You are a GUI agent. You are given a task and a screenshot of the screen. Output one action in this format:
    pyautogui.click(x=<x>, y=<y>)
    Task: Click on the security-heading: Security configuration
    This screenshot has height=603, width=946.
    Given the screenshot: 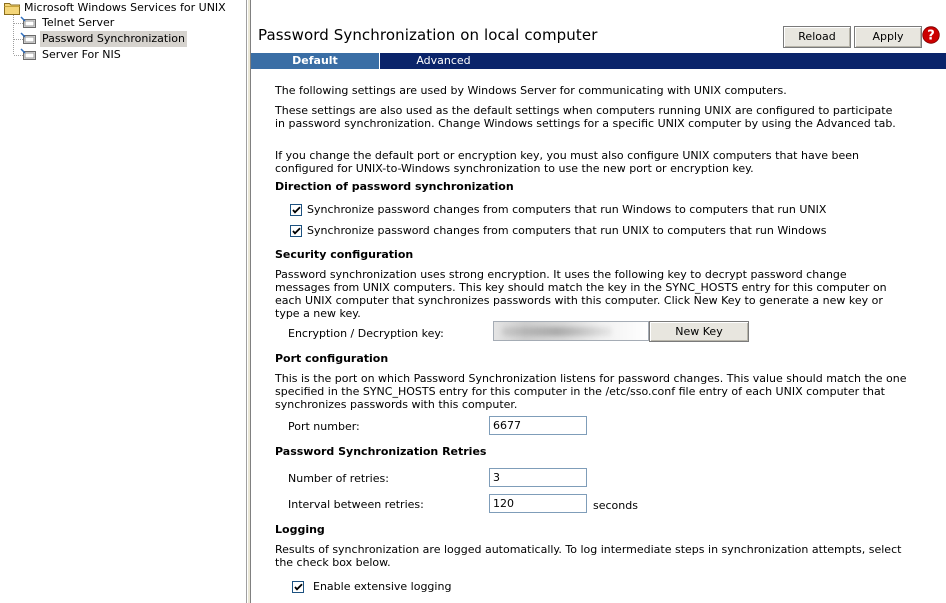 What is the action you would take?
    pyautogui.click(x=344, y=254)
    